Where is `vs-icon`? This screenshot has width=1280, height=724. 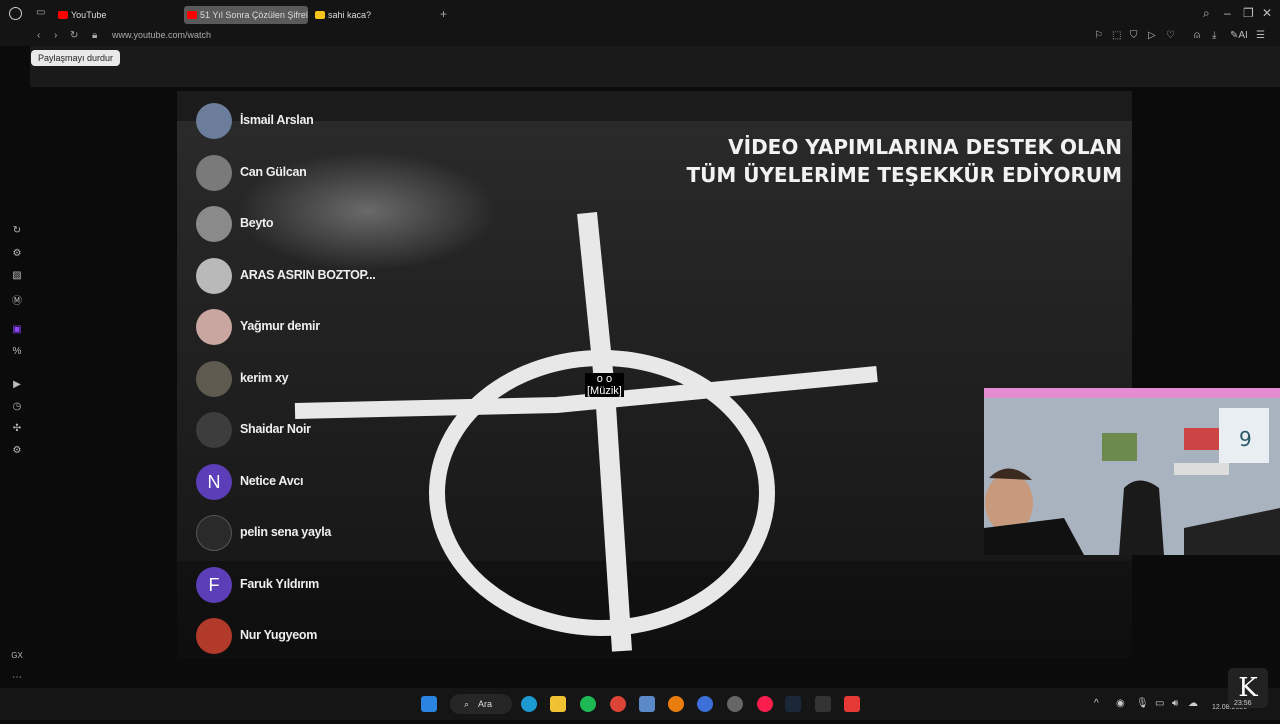 vs-icon is located at coordinates (705, 704).